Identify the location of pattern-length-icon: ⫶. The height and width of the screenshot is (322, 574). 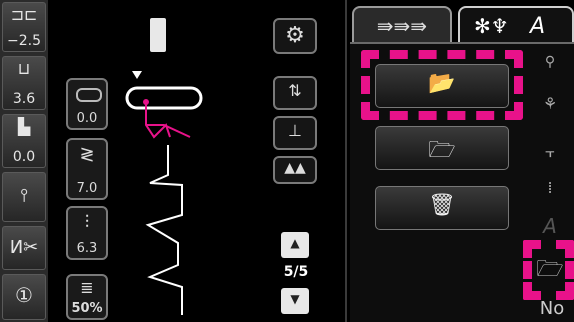
(87, 222).